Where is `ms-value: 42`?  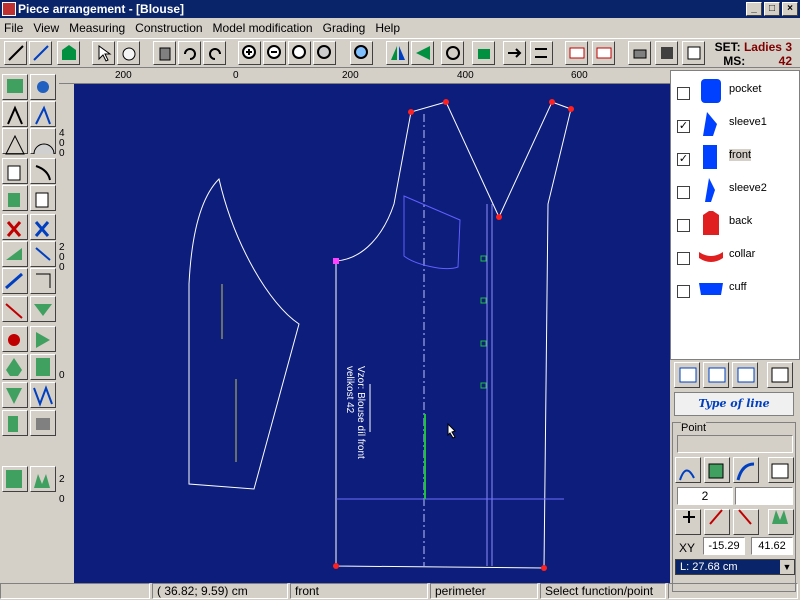
ms-value: 42 is located at coordinates (785, 61).